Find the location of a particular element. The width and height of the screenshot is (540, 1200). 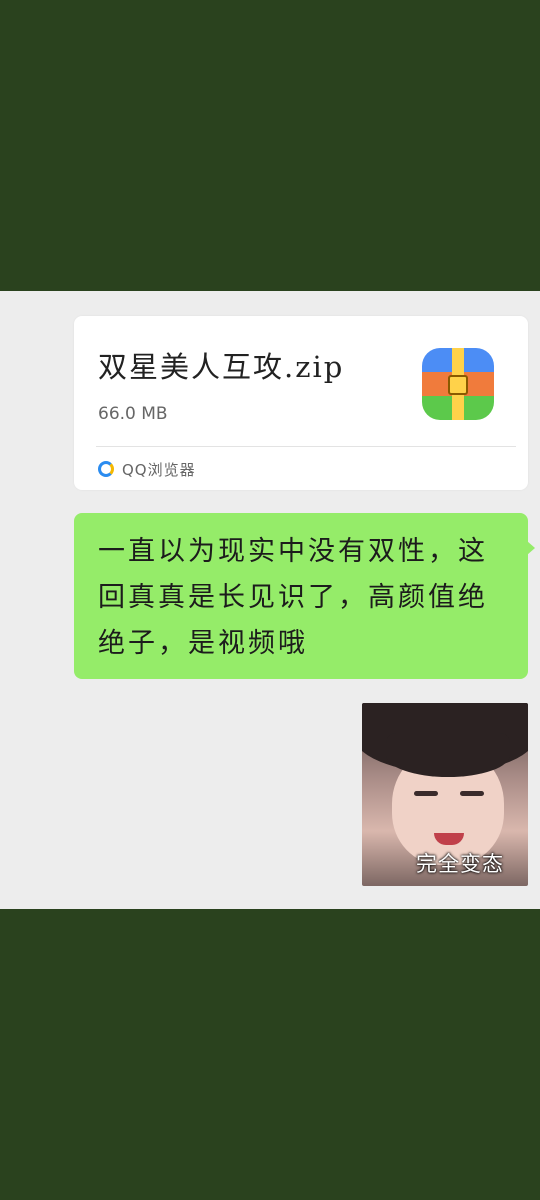

file-size: 66.0 MB is located at coordinates (133, 414).